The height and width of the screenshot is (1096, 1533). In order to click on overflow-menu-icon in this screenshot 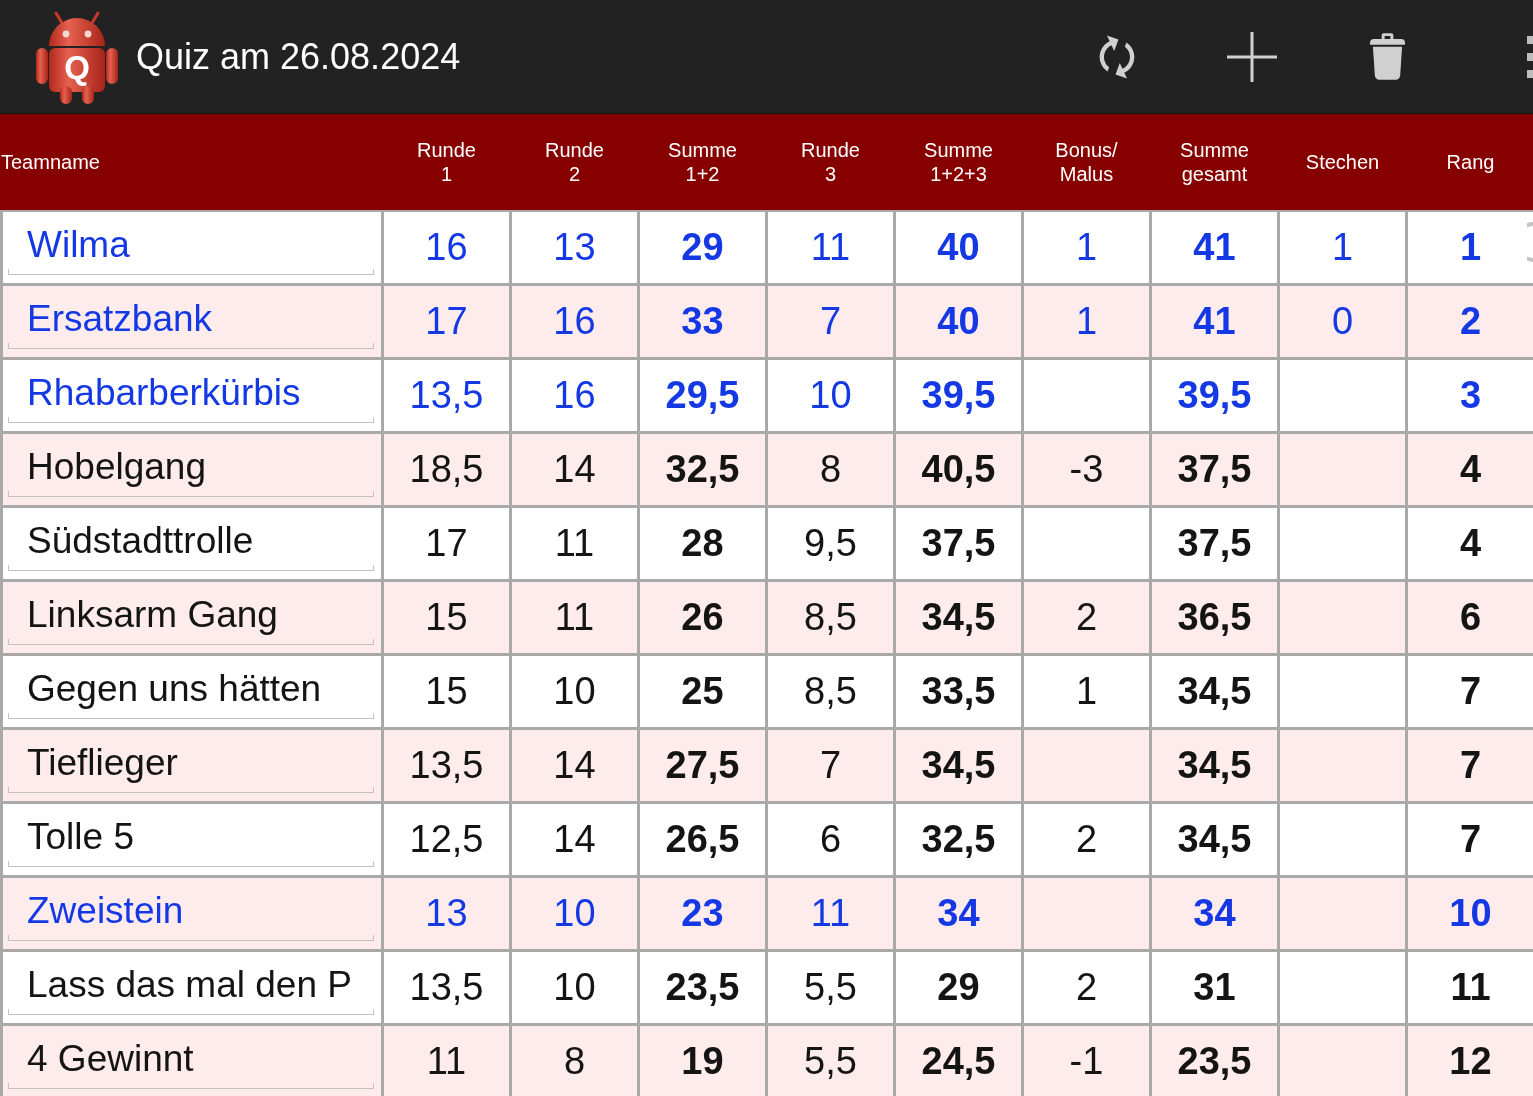, I will do `click(1530, 56)`.